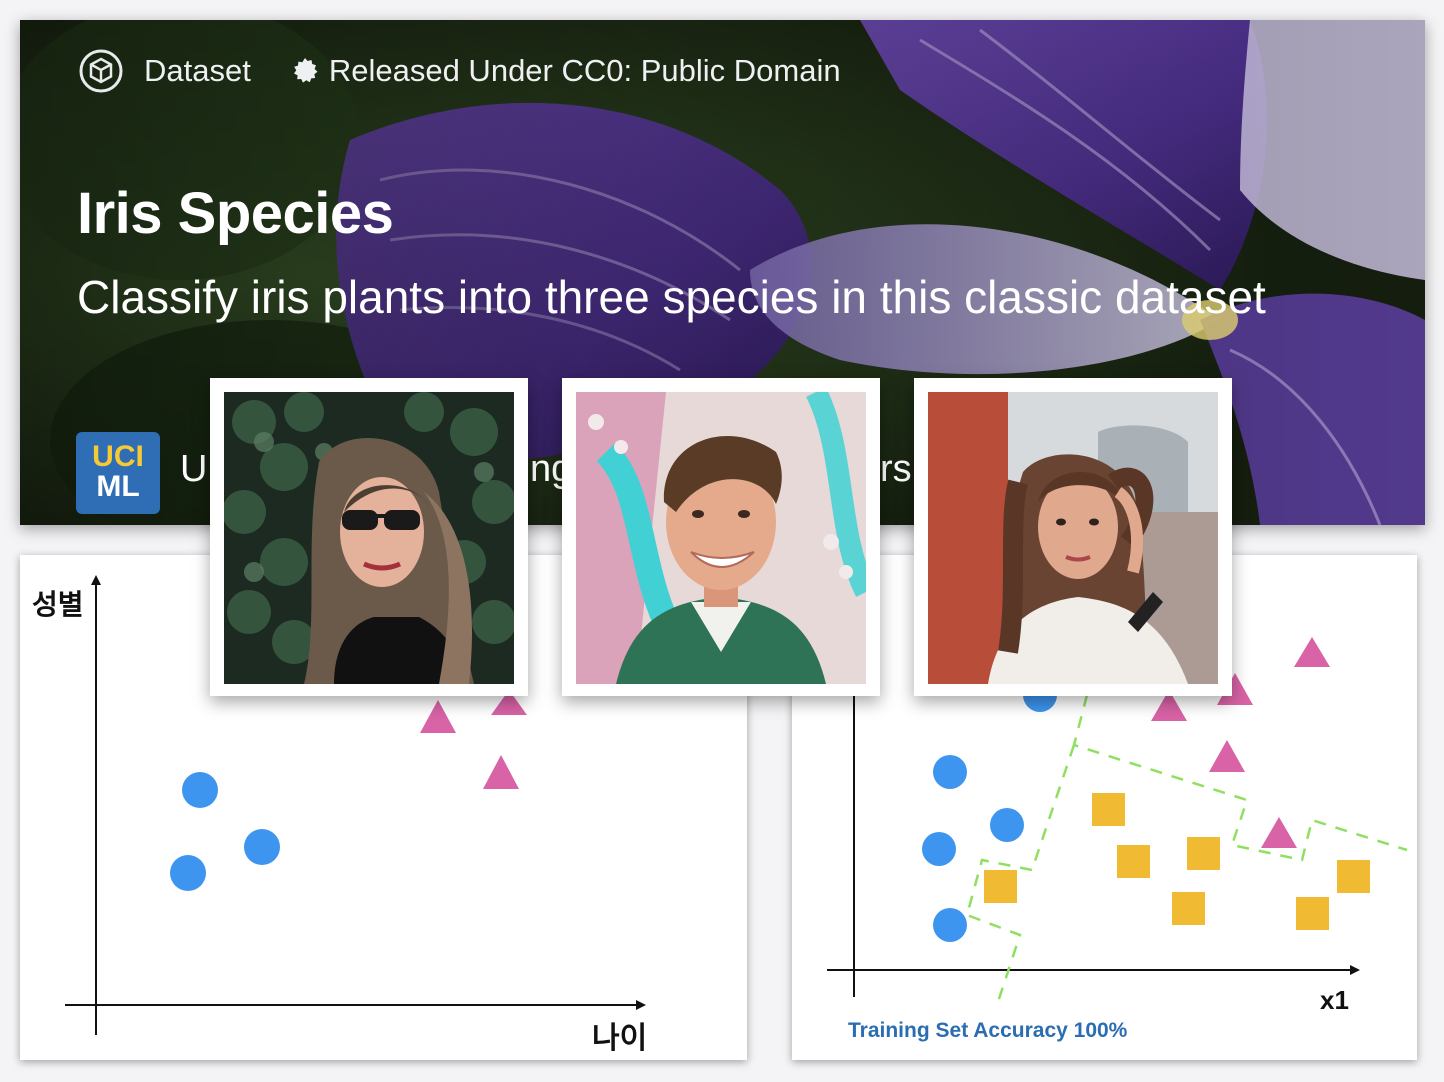  I want to click on dataset-owner-name: U, so click(193, 469).